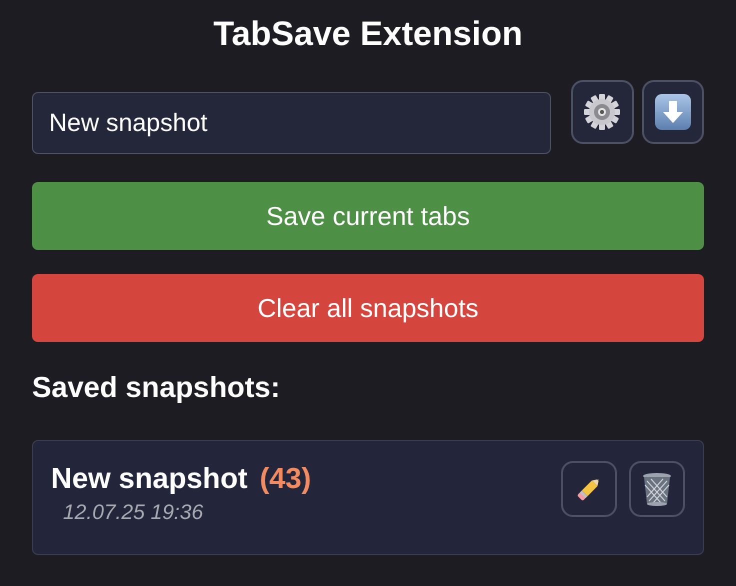 The width and height of the screenshot is (736, 586). Describe the element at coordinates (149, 479) in the screenshot. I see `snapshot-name: New snapshot` at that location.